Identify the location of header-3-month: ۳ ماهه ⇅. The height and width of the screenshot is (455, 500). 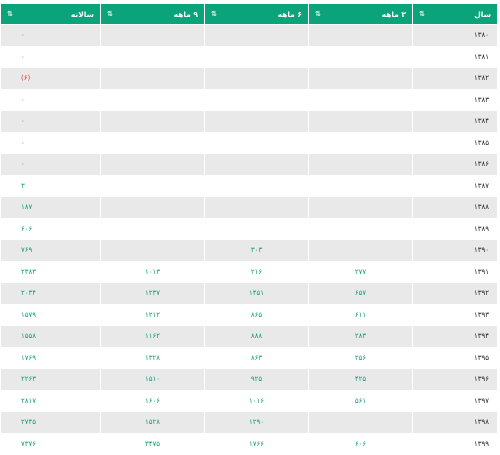
(360, 14).